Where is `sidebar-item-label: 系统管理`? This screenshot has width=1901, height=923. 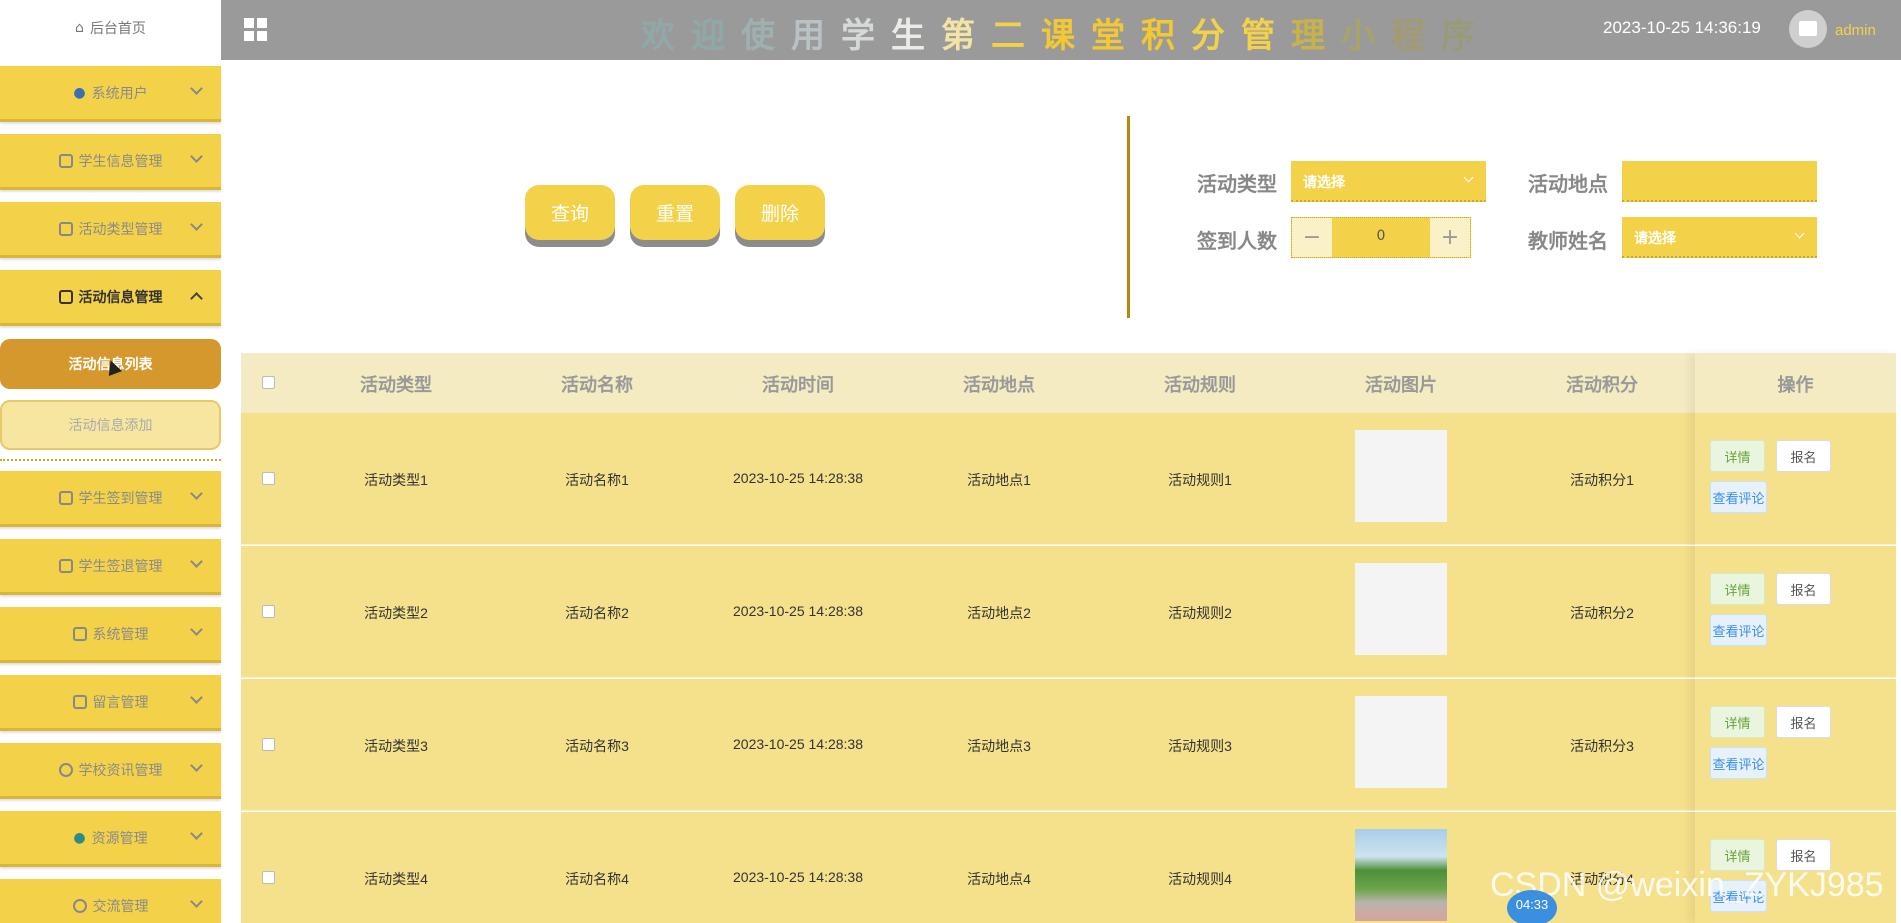 sidebar-item-label: 系统管理 is located at coordinates (120, 634).